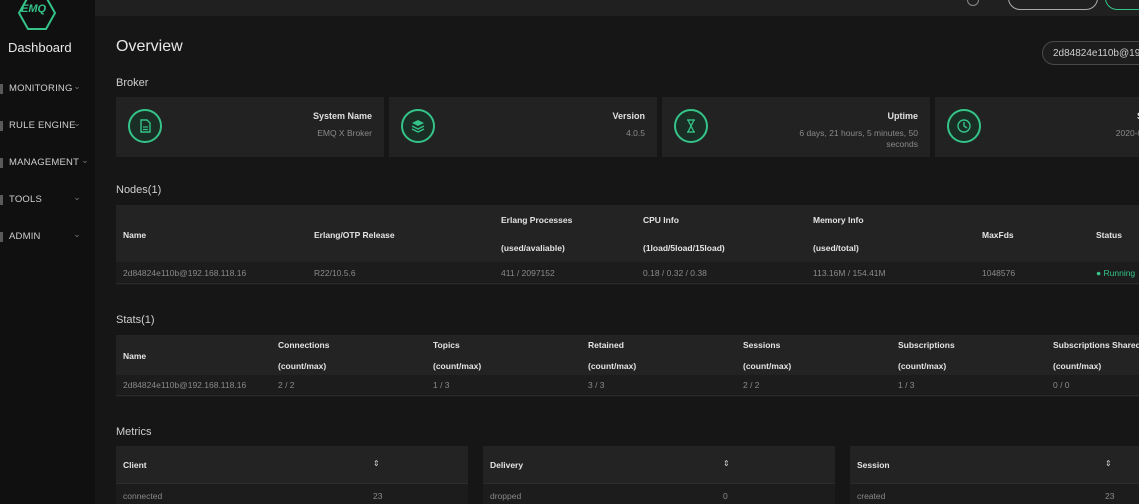 This screenshot has width=1139, height=504. I want to click on stats-connections: 2 / 2, so click(286, 385).